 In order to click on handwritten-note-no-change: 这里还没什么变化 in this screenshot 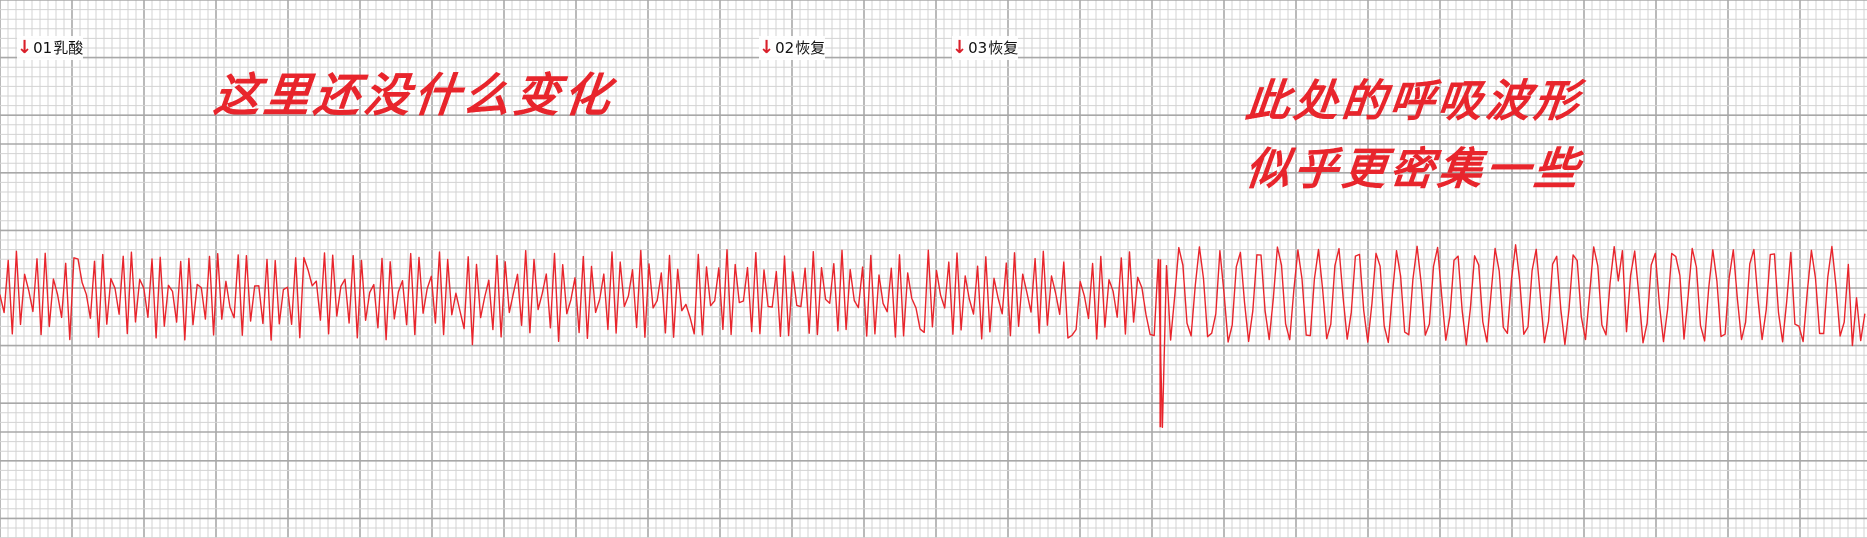, I will do `click(414, 95)`.